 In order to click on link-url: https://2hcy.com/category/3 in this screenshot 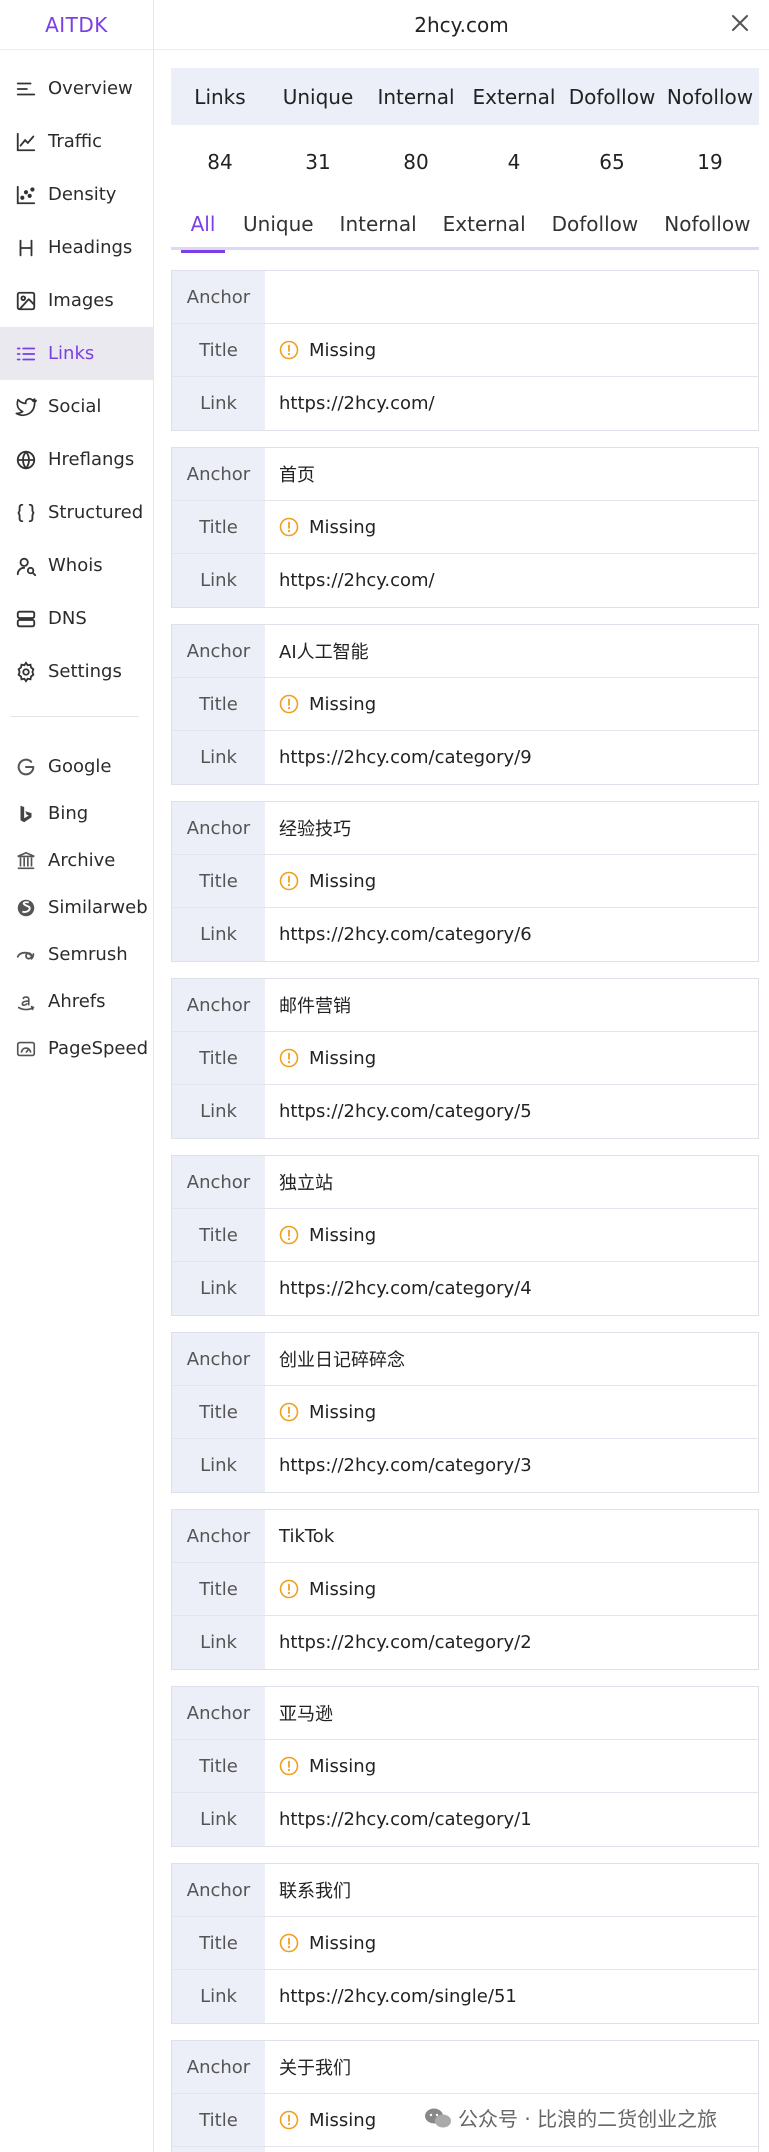, I will do `click(511, 1465)`.